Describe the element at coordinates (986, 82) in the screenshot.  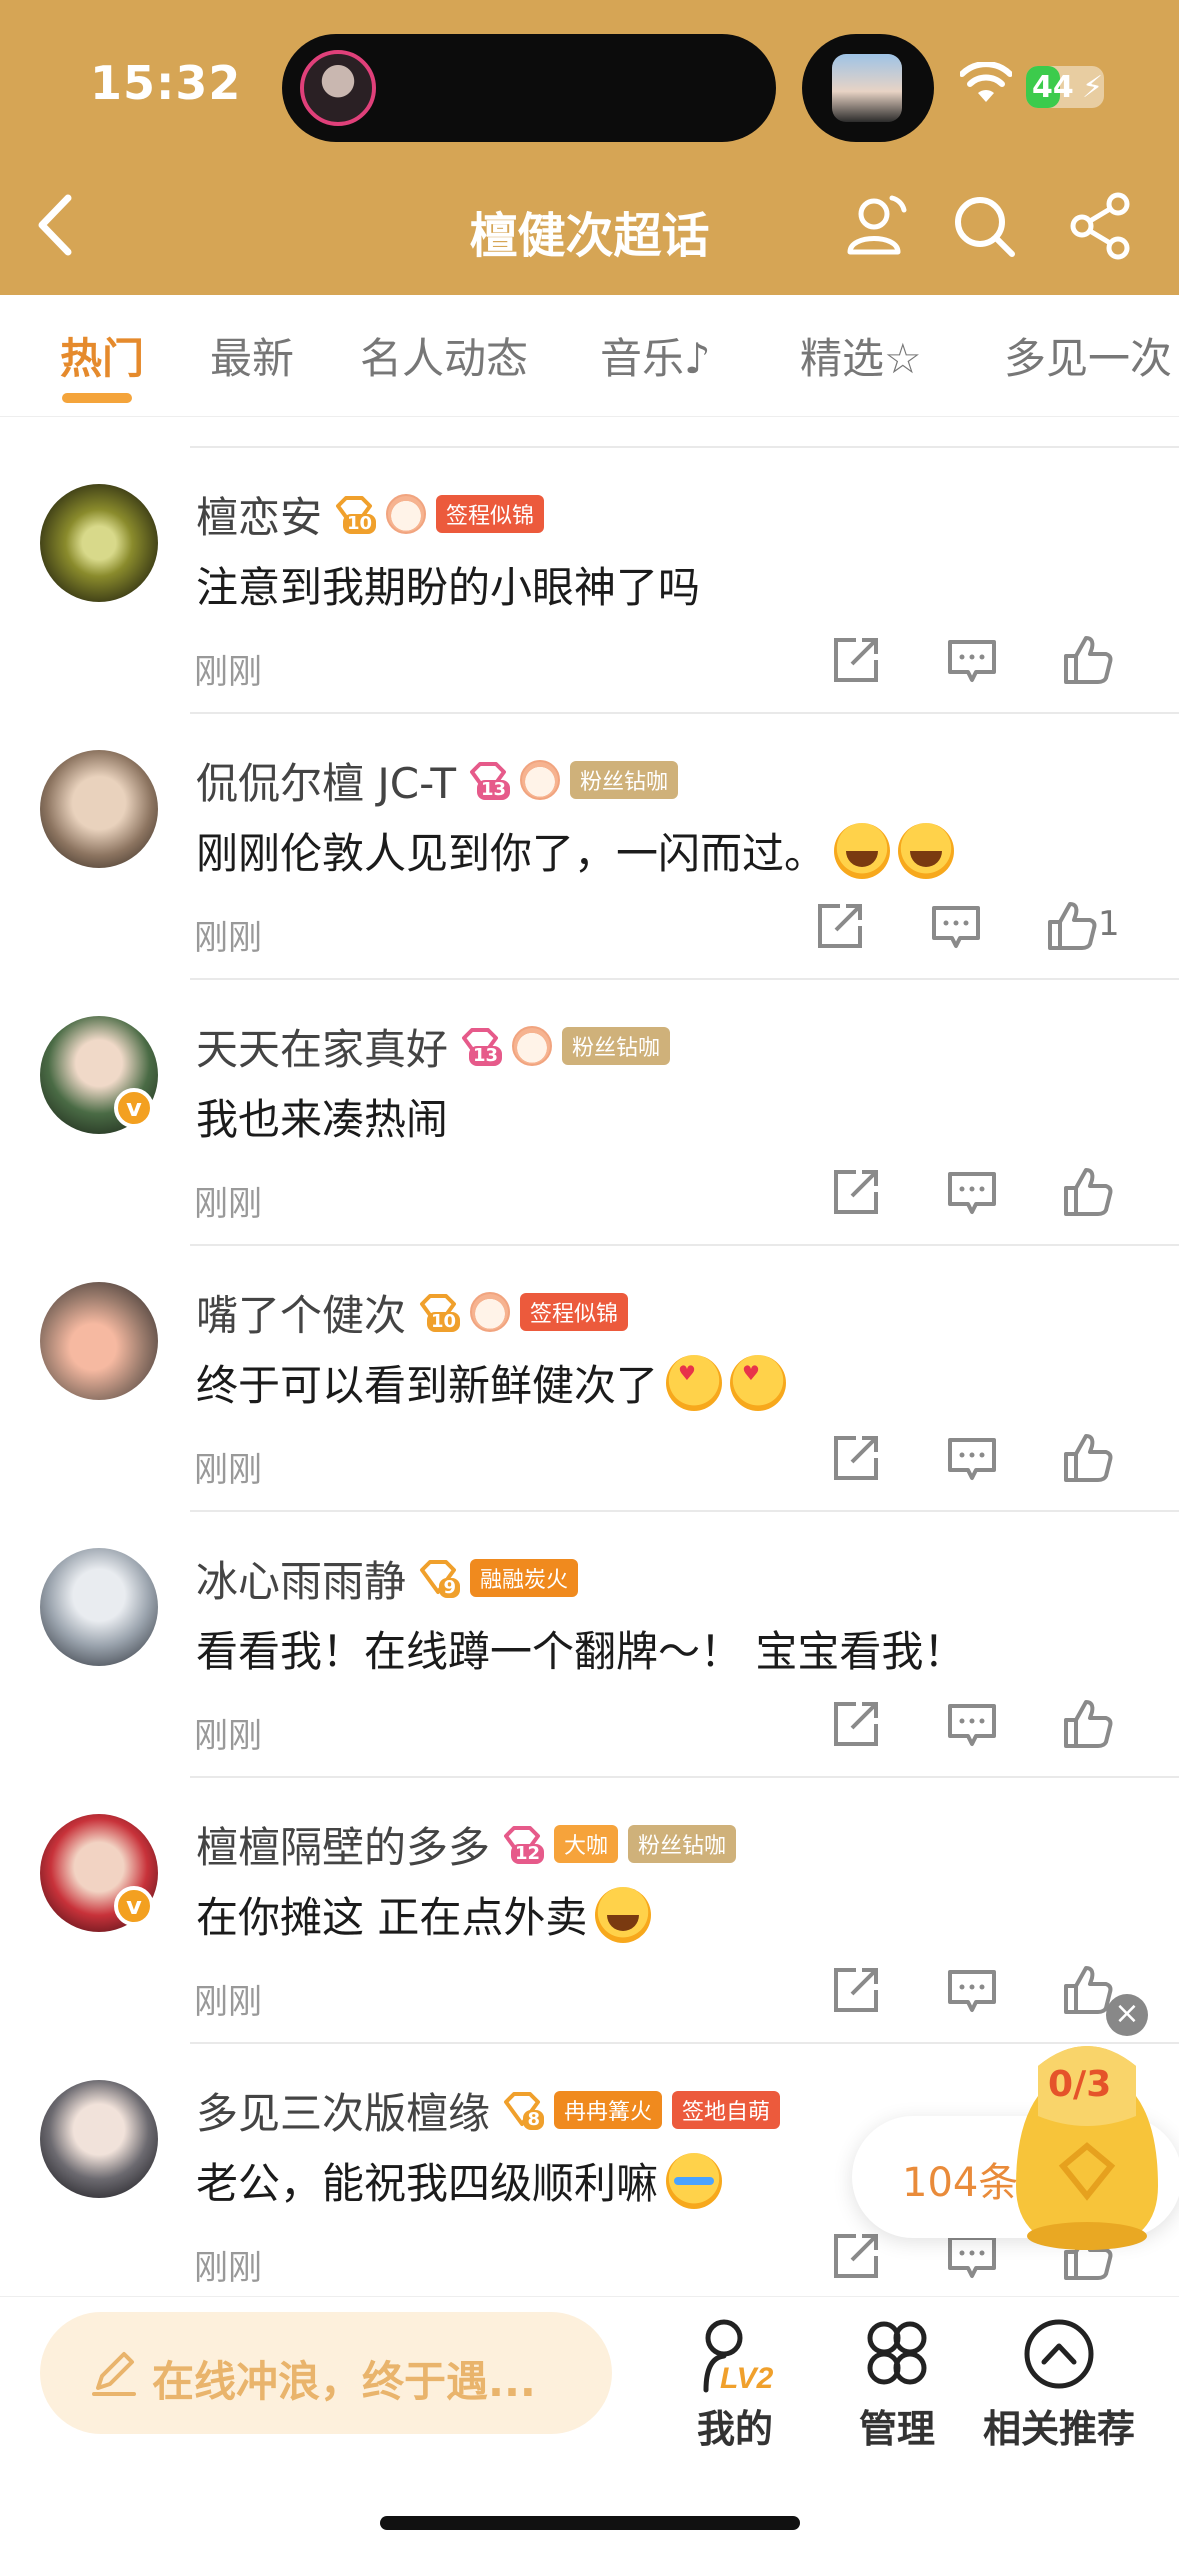
I see `wifi-icon` at that location.